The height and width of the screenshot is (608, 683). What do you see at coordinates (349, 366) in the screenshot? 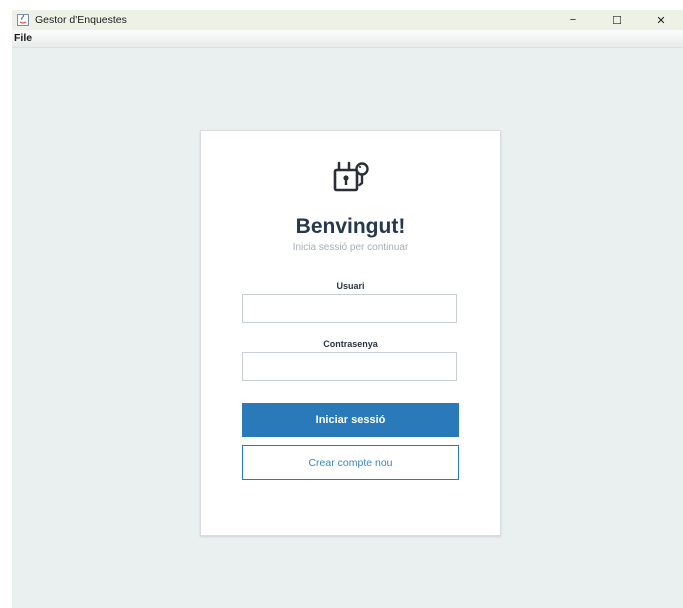
I see `password-input` at bounding box center [349, 366].